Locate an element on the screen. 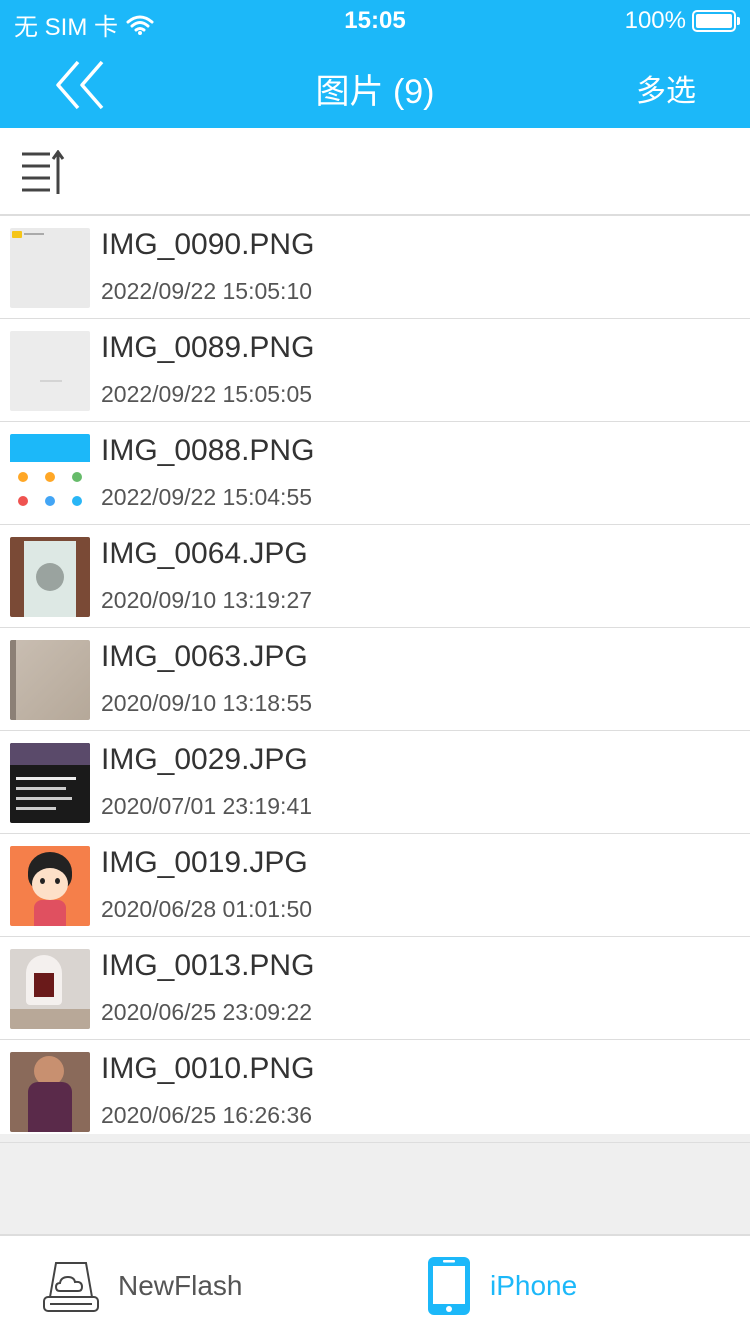 This screenshot has width=750, height=1336. tab-newflash: NewFlash is located at coordinates (142, 1286).